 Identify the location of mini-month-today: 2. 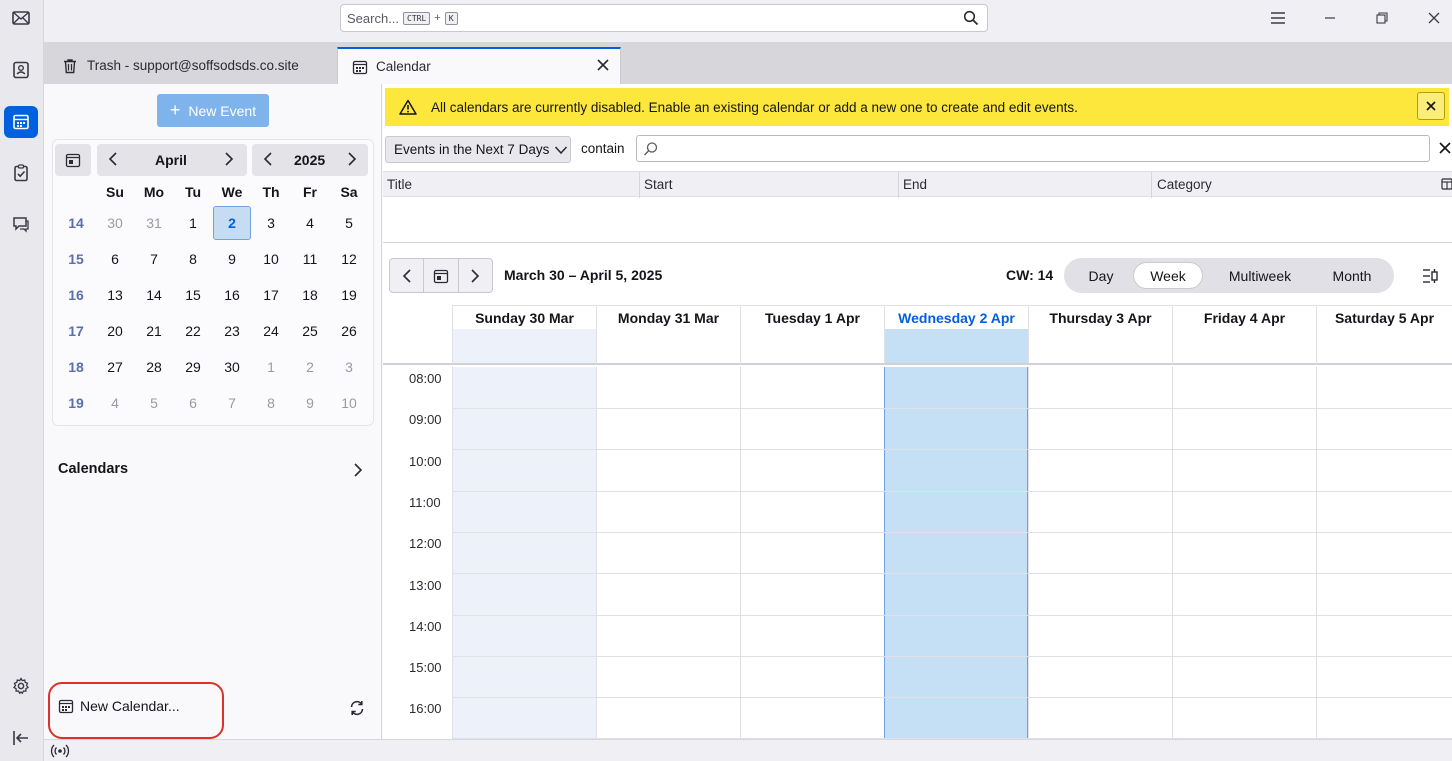
(232, 223).